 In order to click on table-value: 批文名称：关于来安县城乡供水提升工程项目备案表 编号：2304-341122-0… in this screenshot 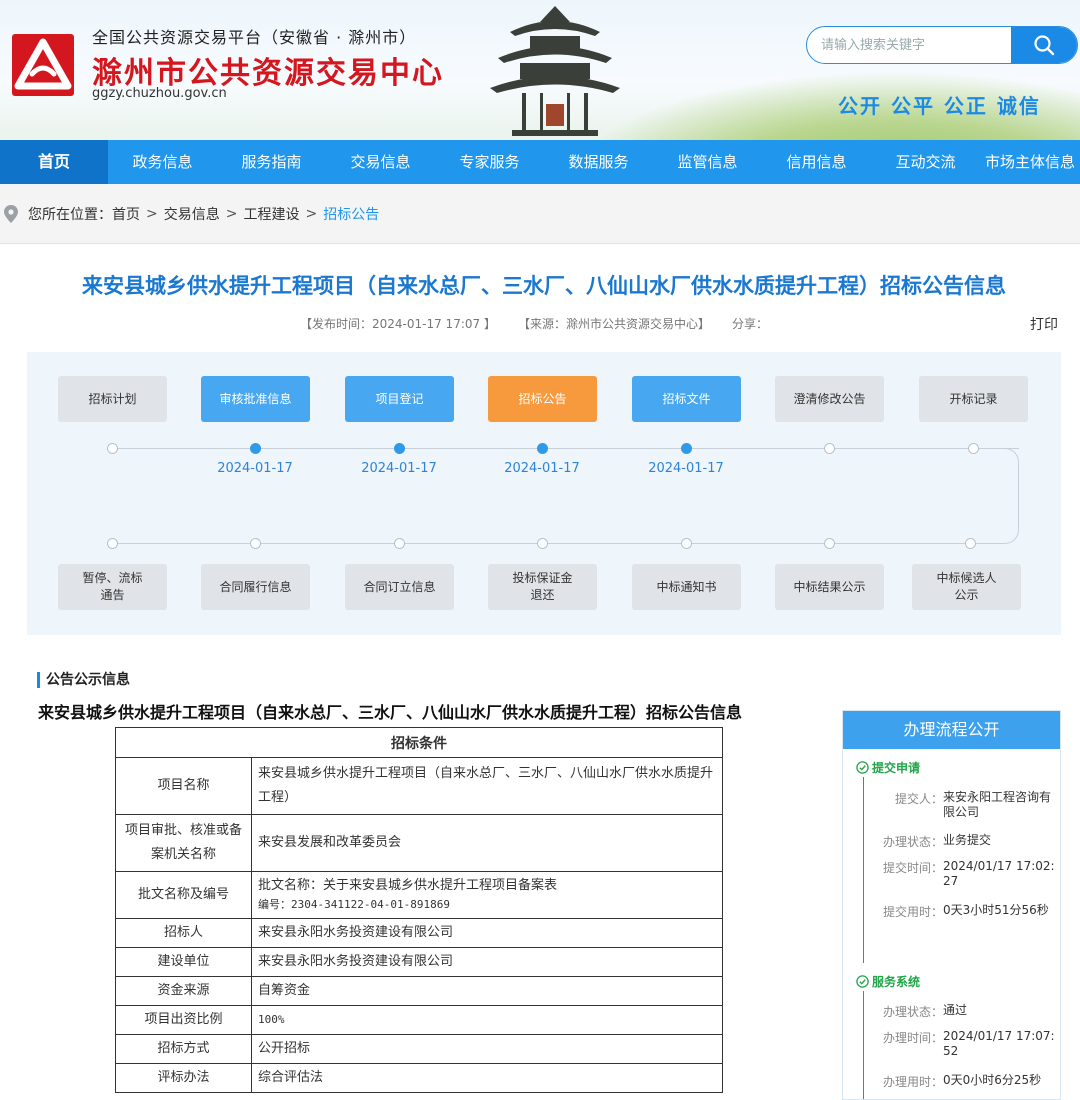, I will do `click(487, 895)`.